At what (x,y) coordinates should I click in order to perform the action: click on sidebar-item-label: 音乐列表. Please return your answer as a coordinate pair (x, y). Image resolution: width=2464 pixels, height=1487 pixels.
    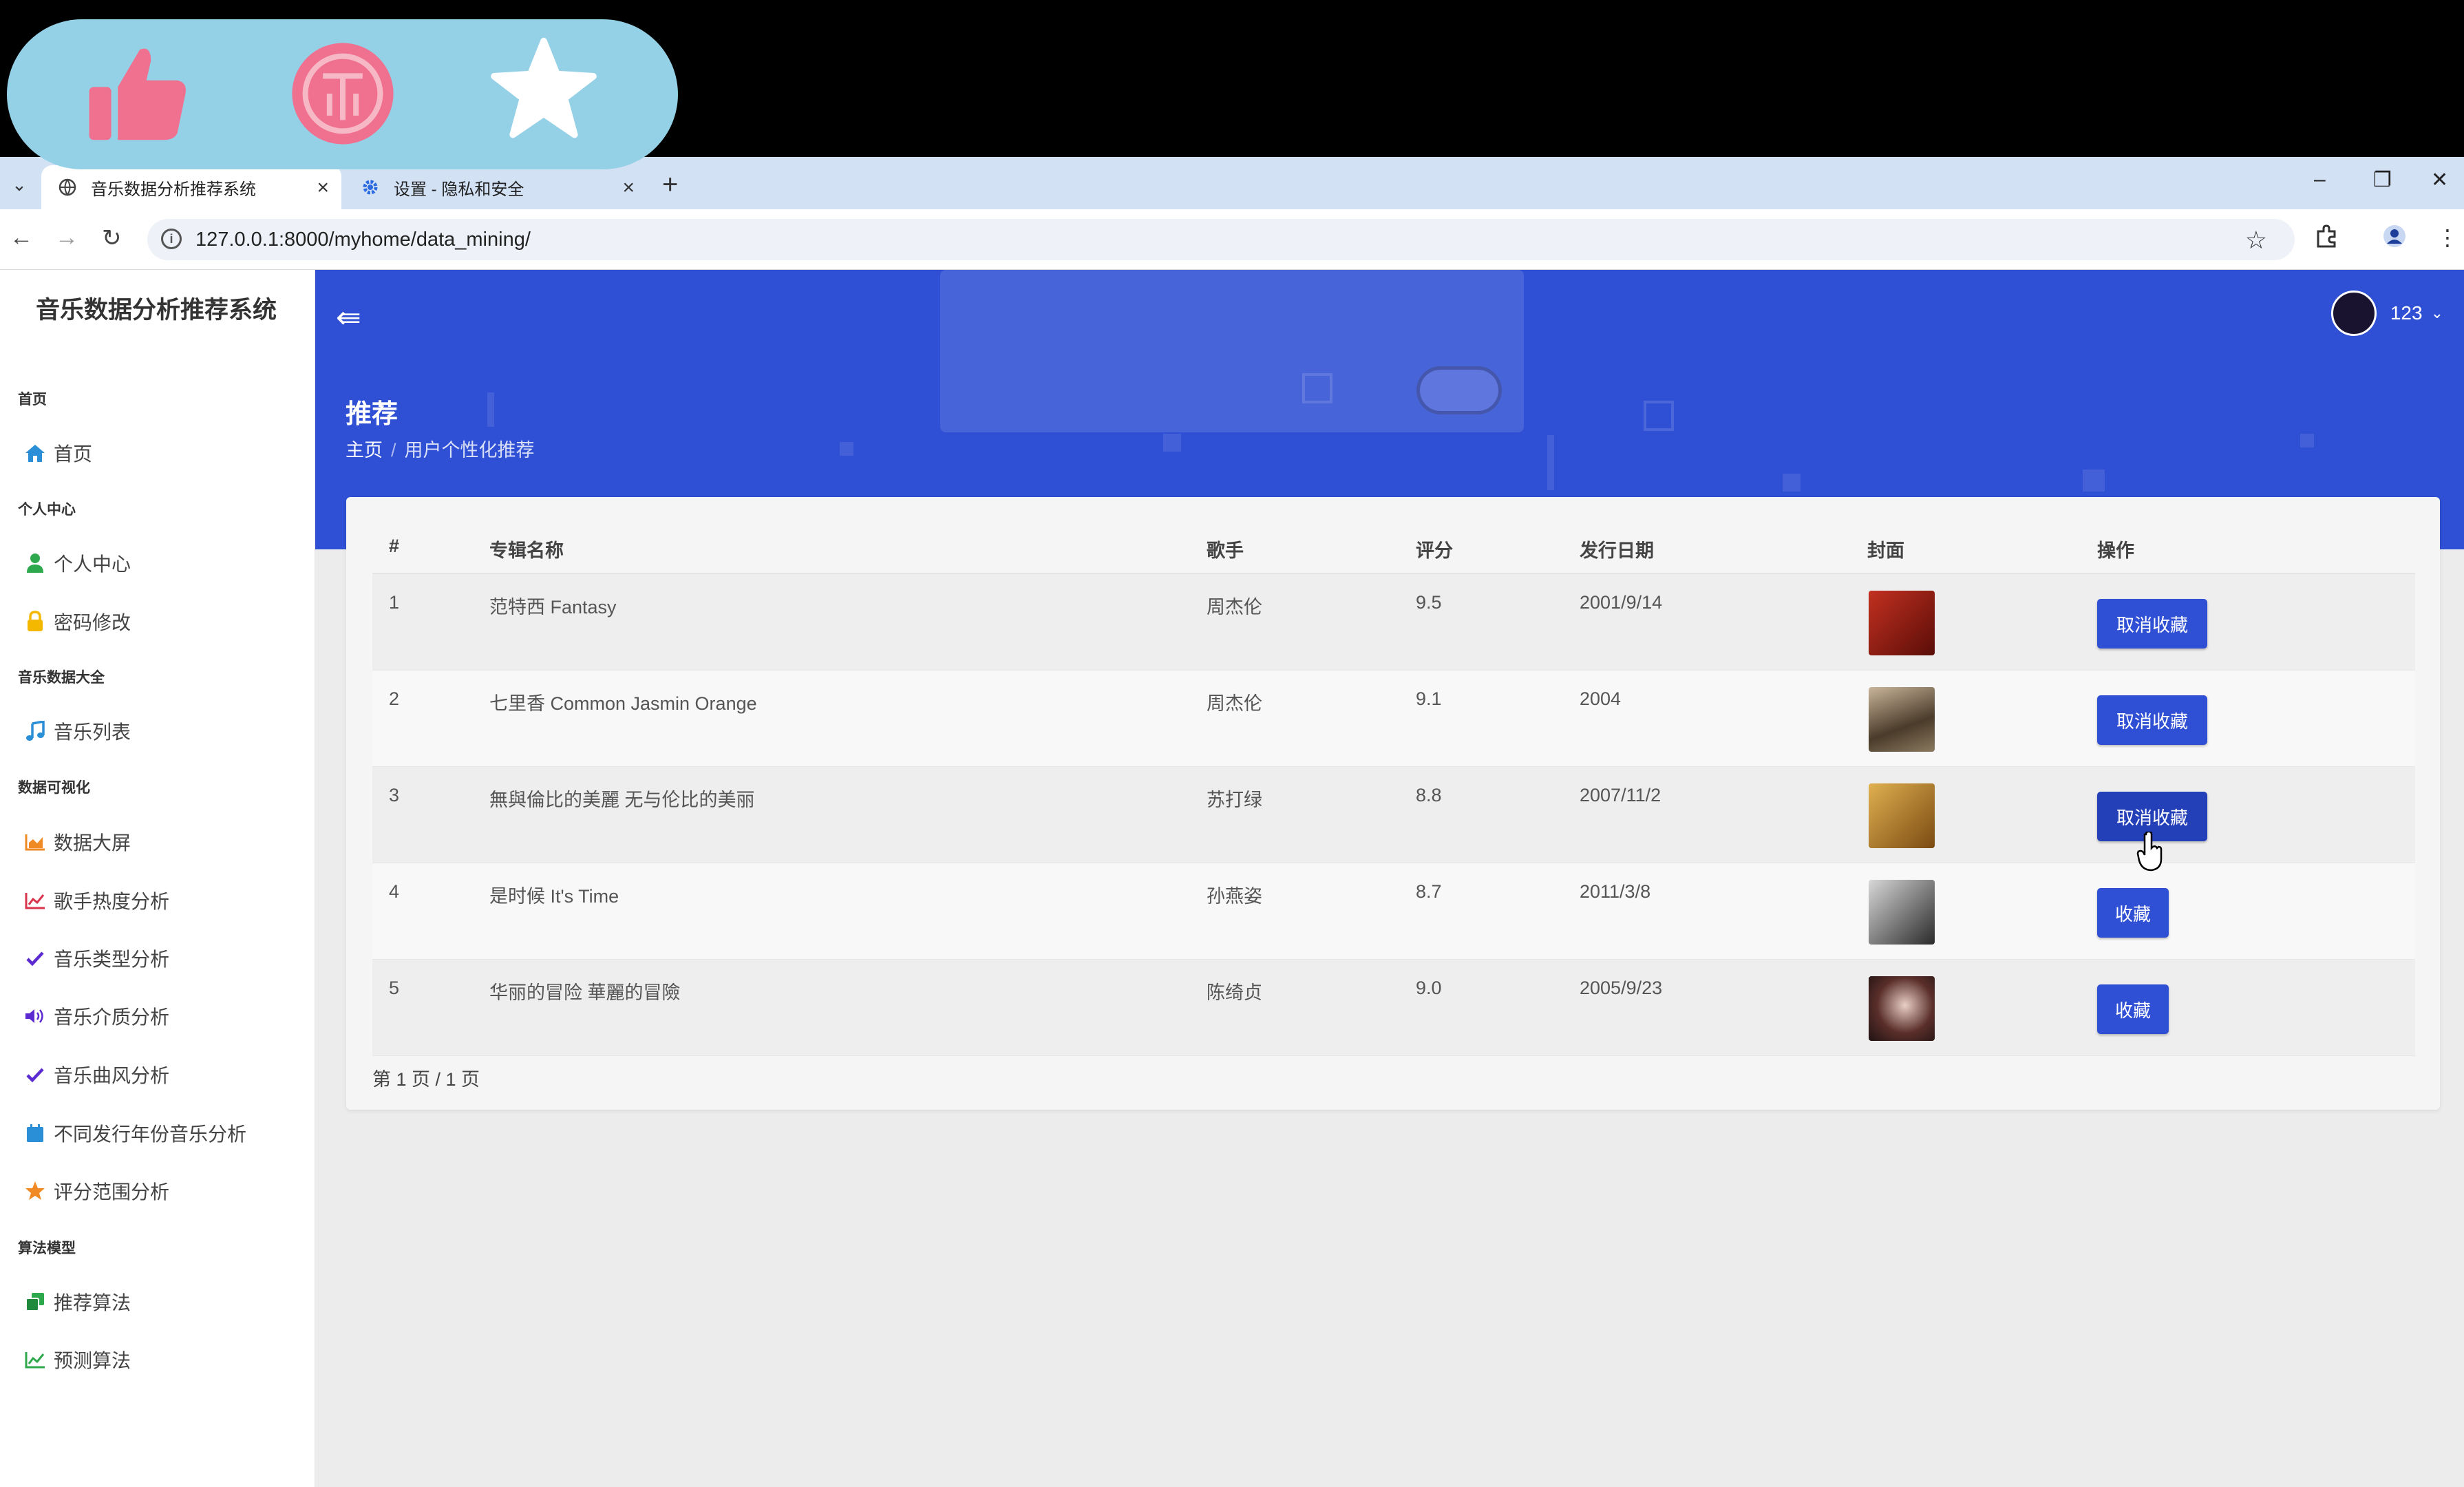
    Looking at the image, I should click on (93, 732).